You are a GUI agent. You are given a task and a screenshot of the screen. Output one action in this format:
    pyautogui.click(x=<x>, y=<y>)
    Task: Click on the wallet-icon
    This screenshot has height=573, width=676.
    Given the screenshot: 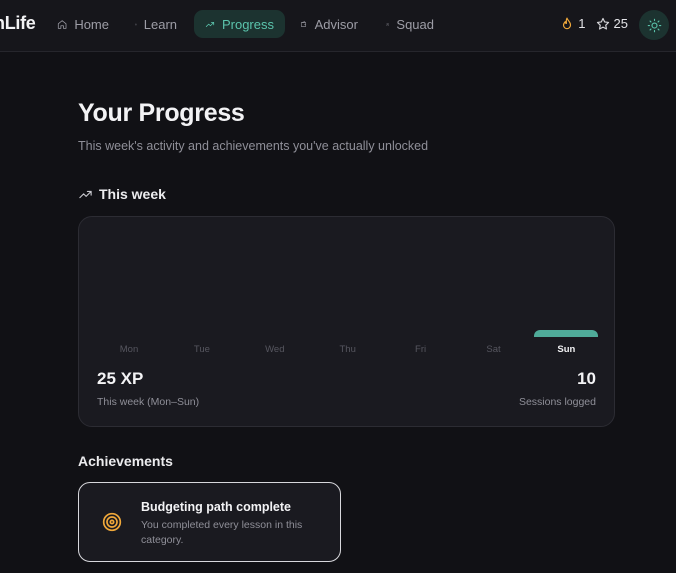 What is the action you would take?
    pyautogui.click(x=303, y=23)
    